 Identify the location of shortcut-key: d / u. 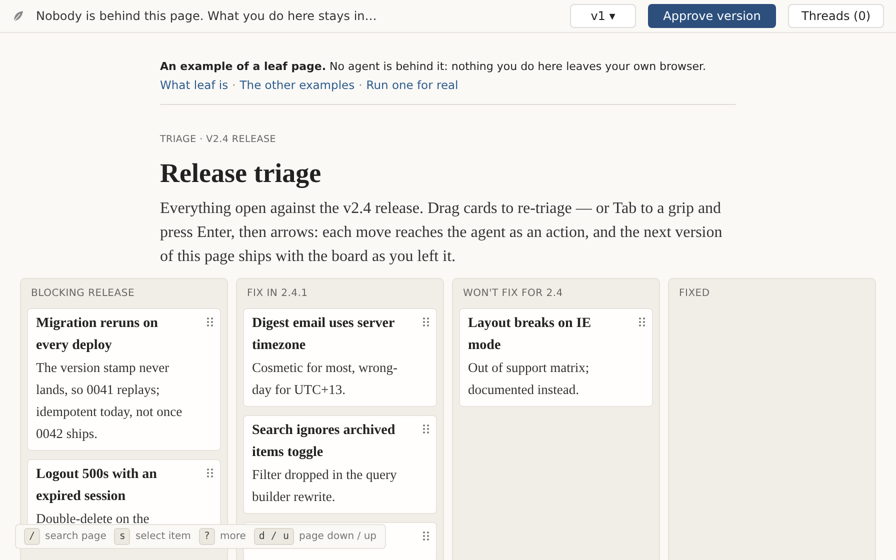
(274, 536).